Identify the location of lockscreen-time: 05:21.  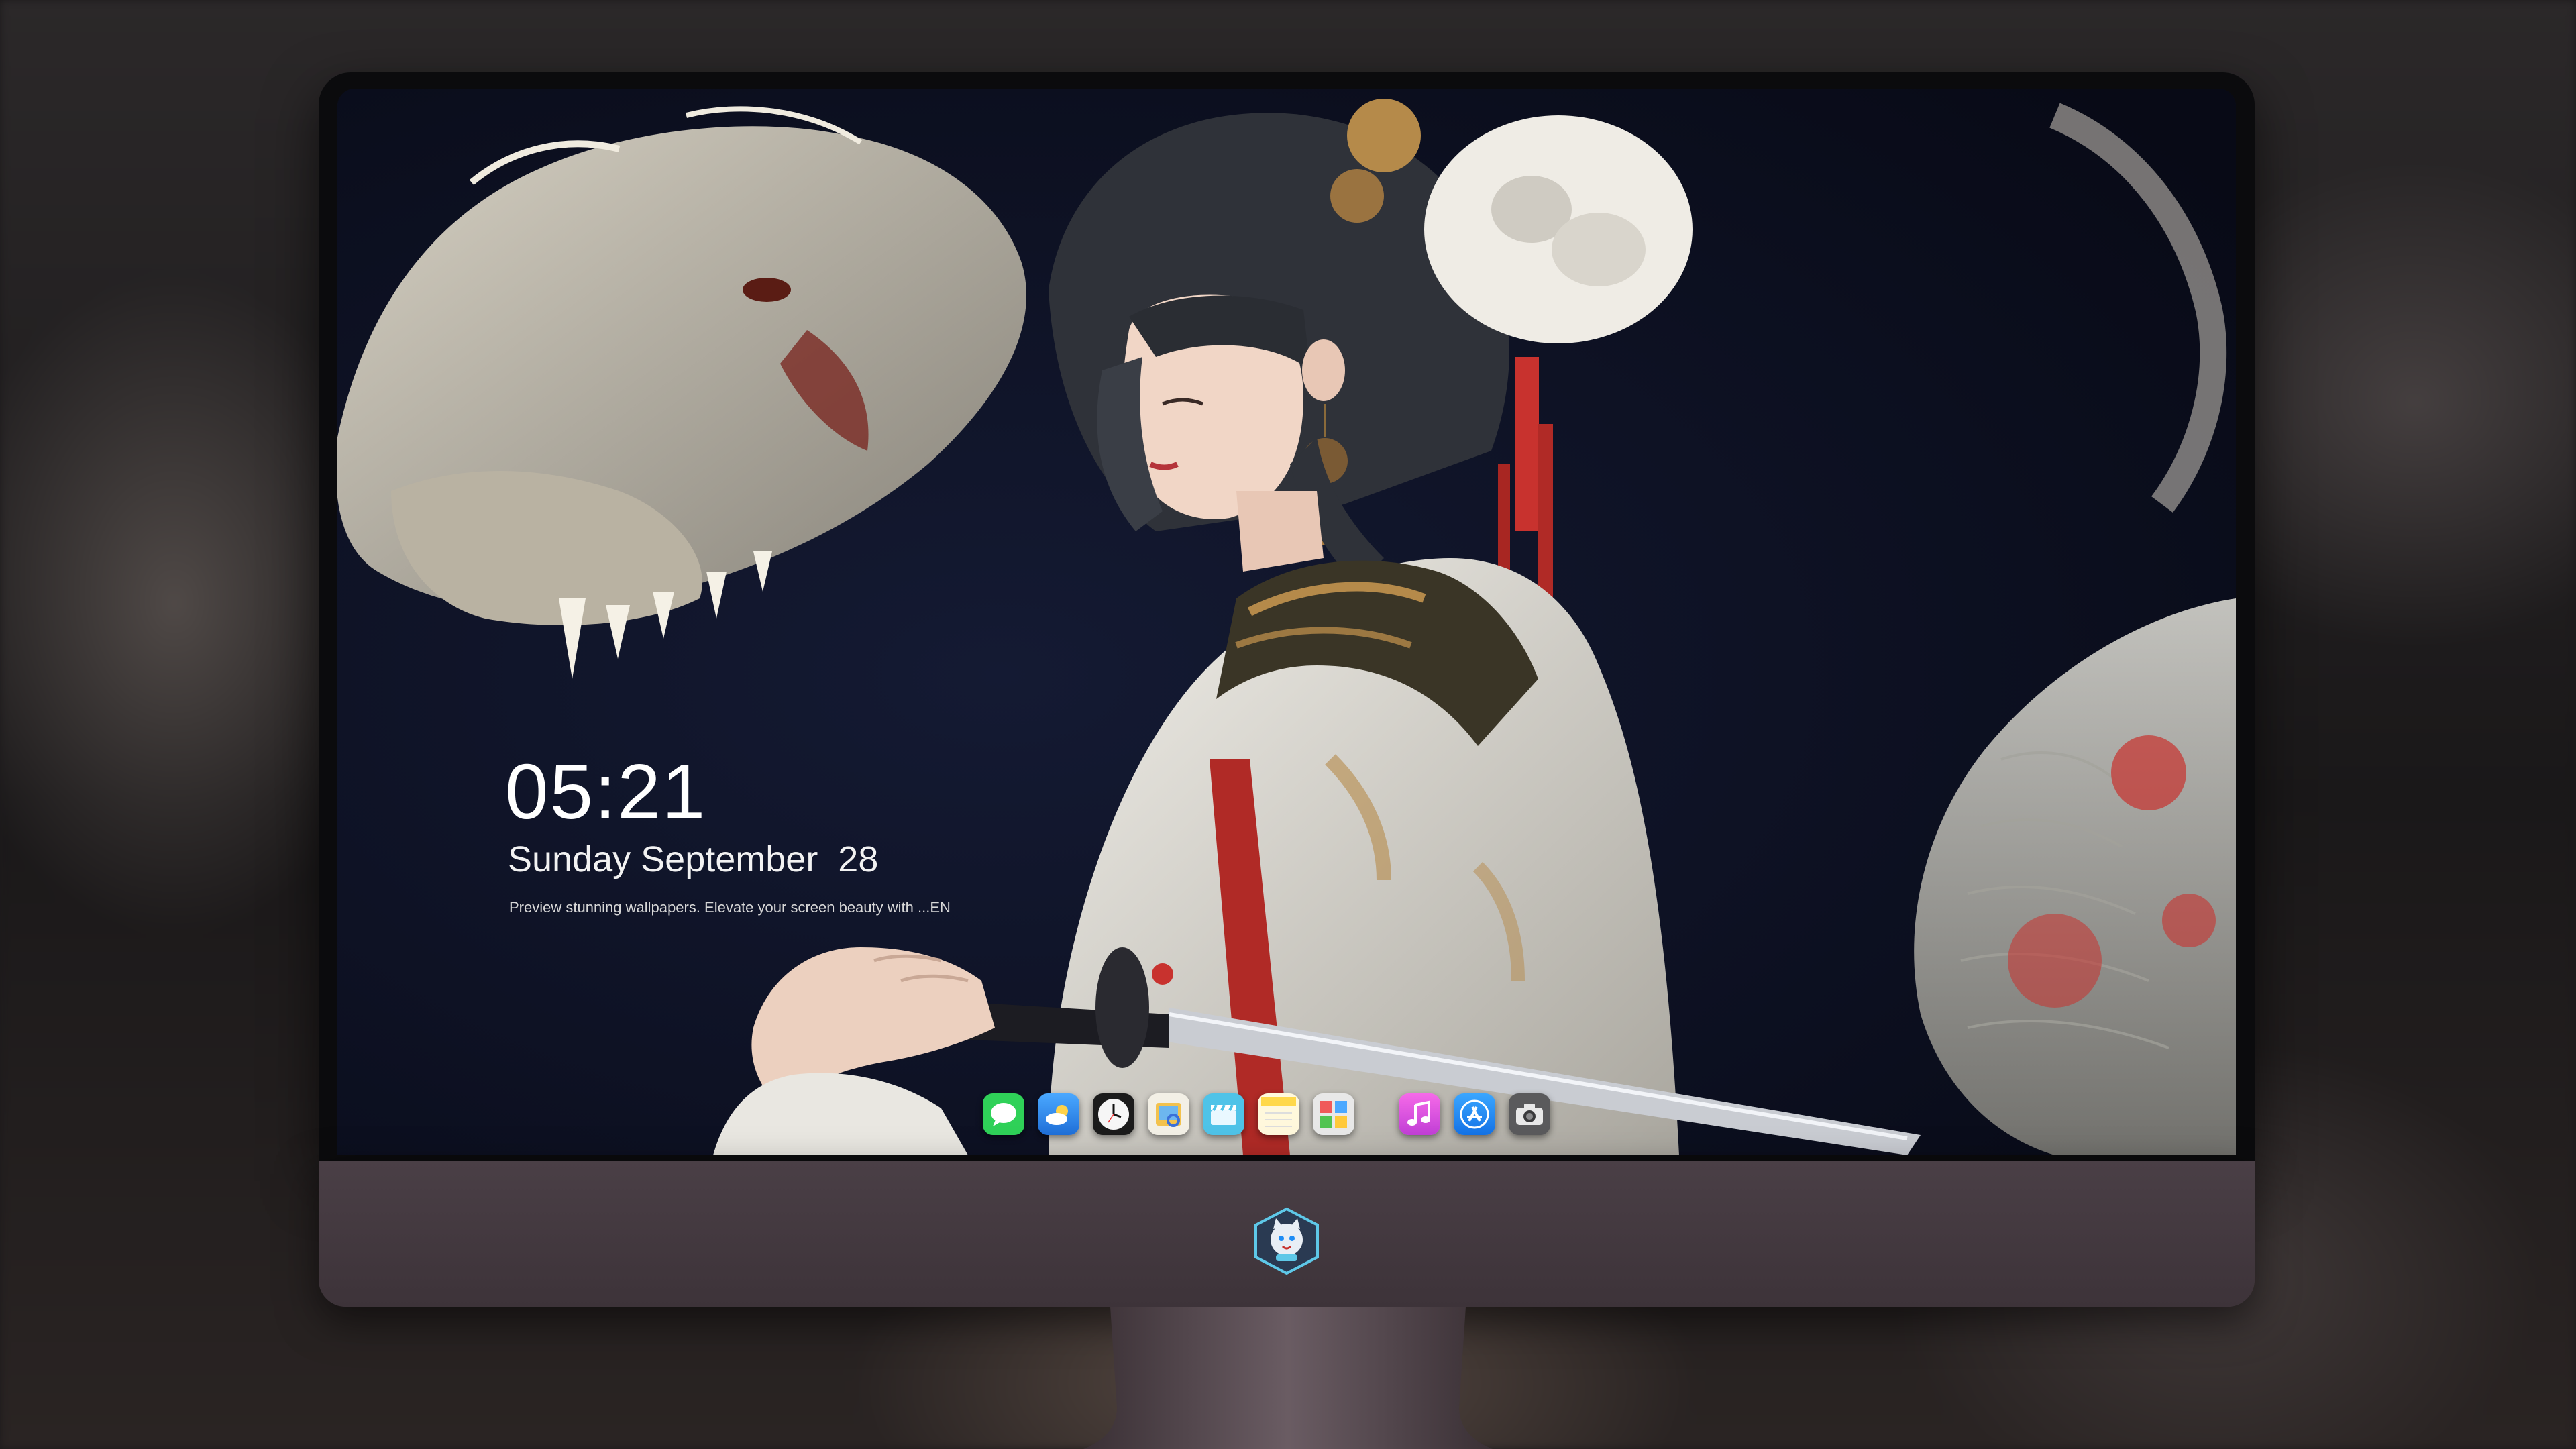
(606, 791).